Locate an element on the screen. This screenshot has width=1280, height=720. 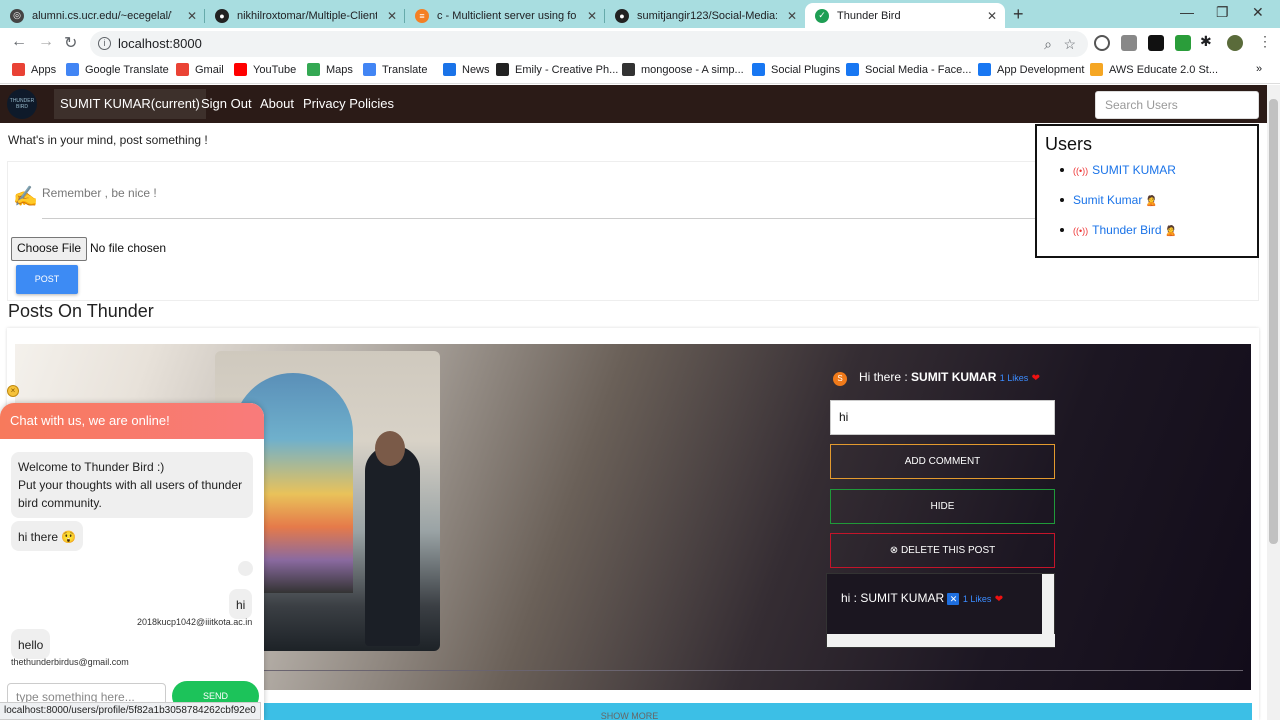
minimize-icon: — is located at coordinates (1187, 12).